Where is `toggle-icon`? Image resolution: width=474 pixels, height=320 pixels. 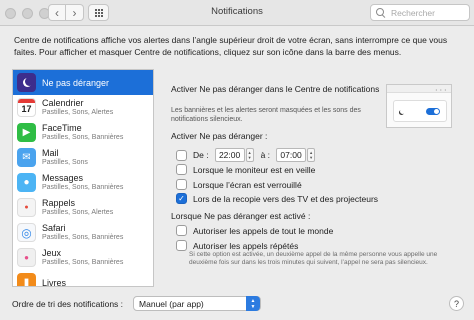
toggle-icon is located at coordinates (433, 111).